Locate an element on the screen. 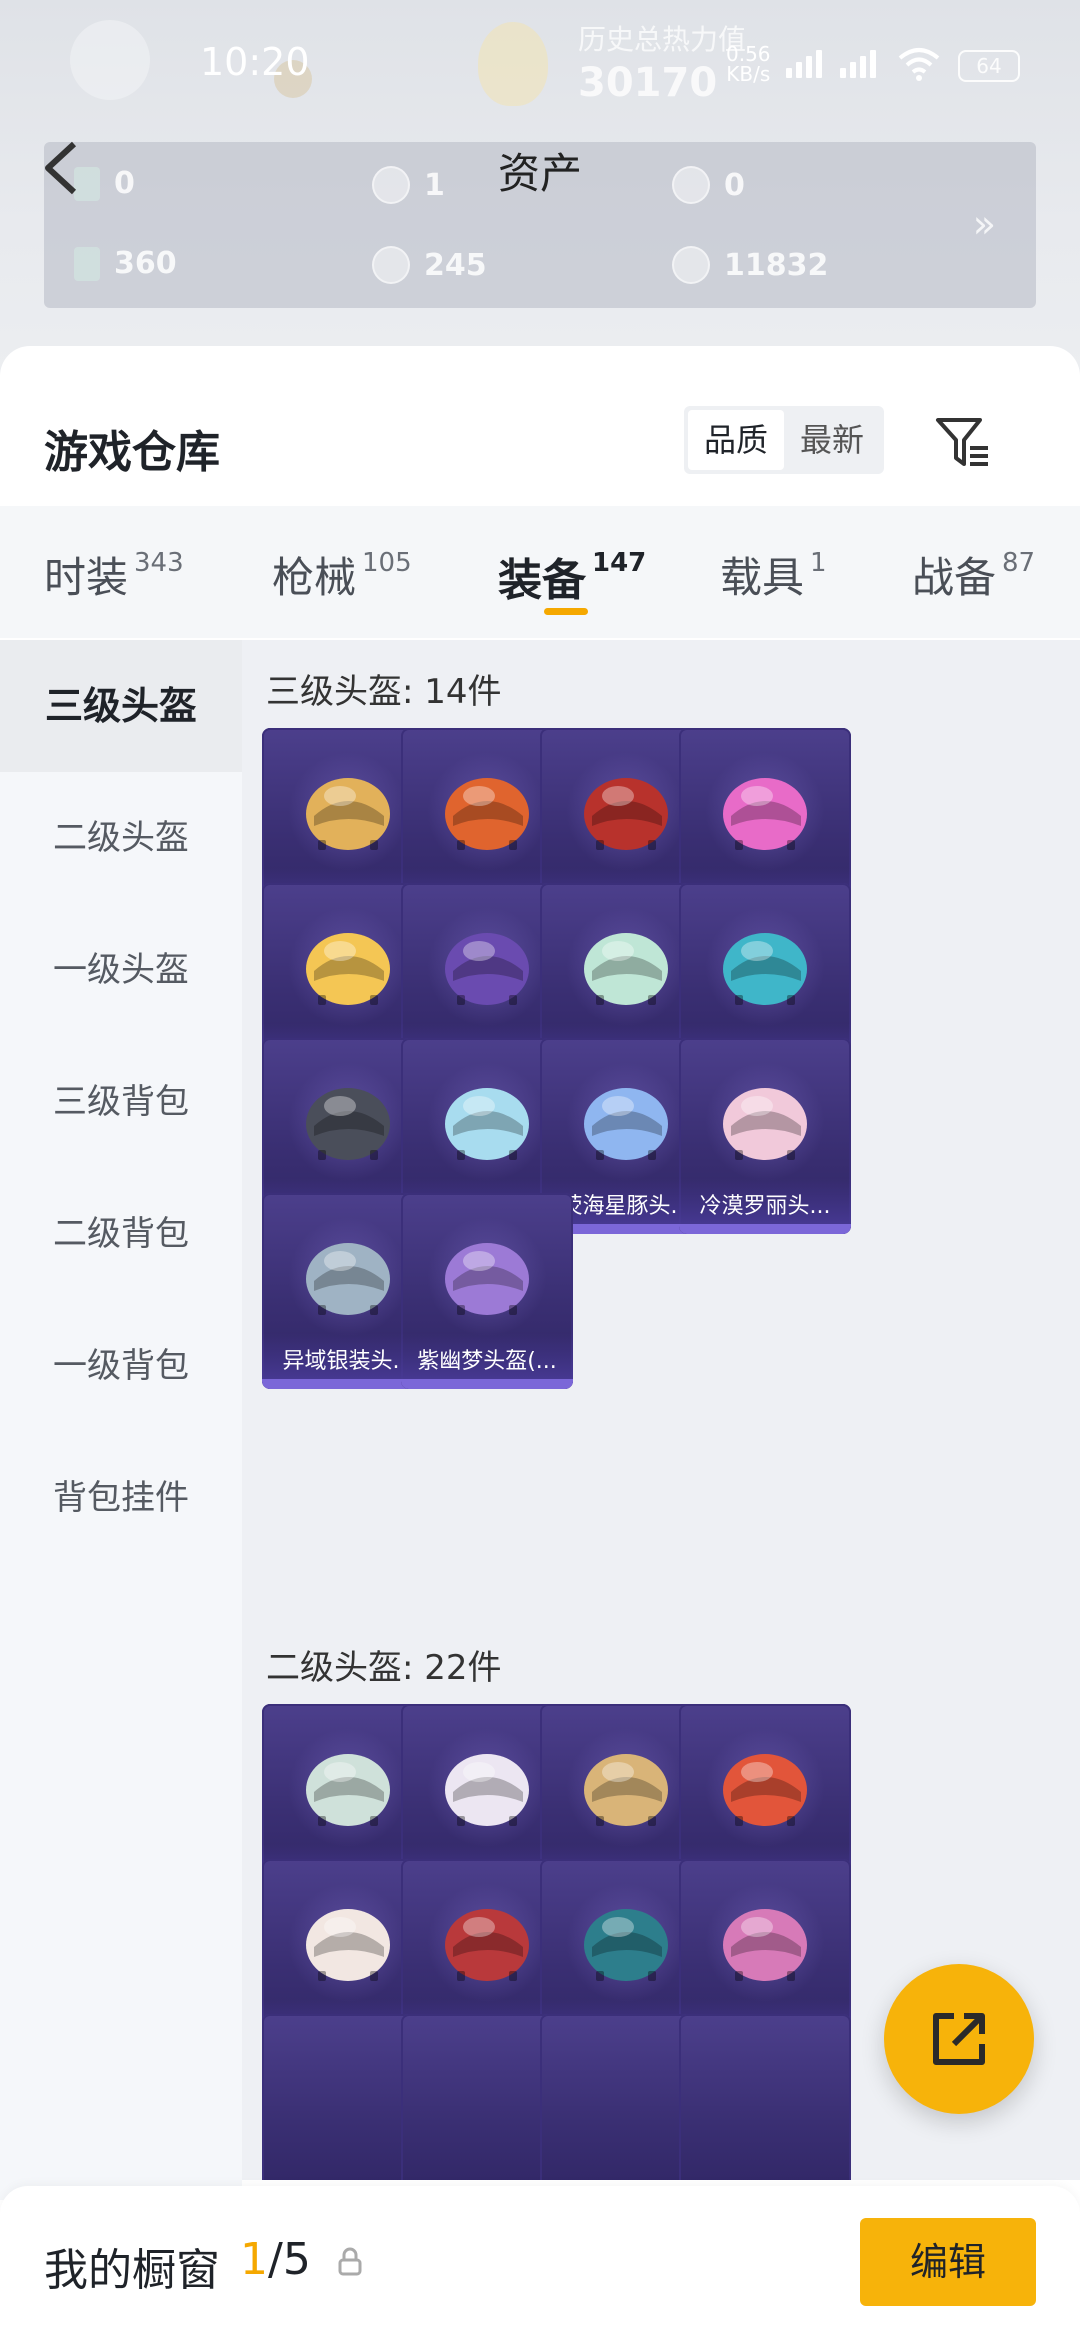 The image size is (1080, 2340). subcategory-sidebar: 三级头盔 二级头盔 一级头盔 三级背包 二级背包 一级背包 背包挂件 is located at coordinates (121, 1420).